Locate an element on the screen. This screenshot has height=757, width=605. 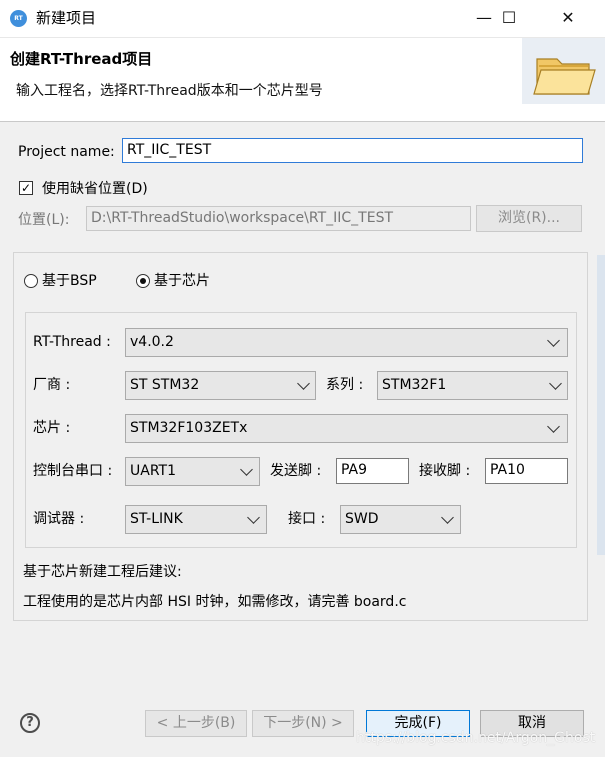
debugger-value: ST-LINK is located at coordinates (156, 519).